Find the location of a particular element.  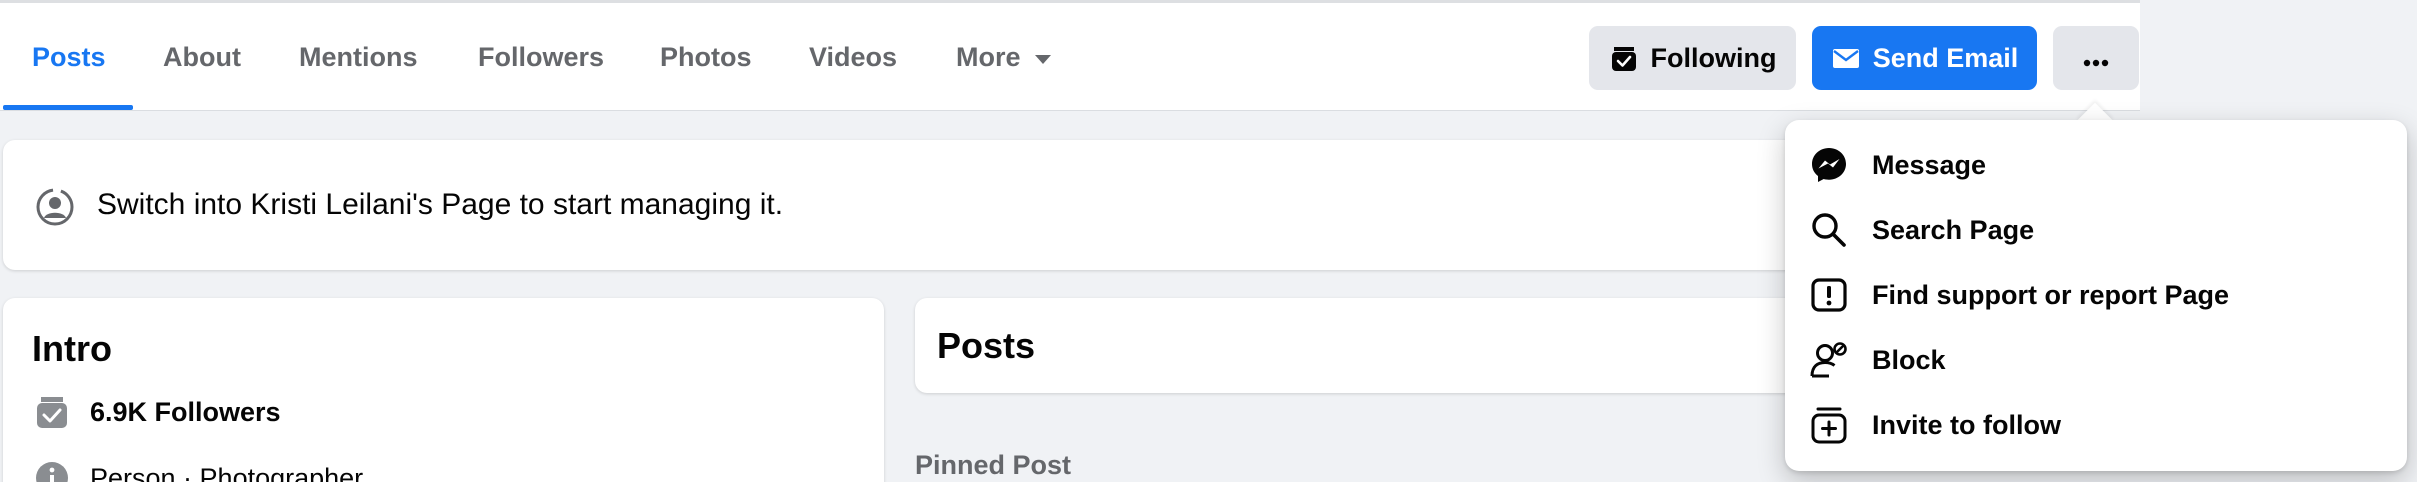

tab-mentions: Mentions is located at coordinates (358, 57).